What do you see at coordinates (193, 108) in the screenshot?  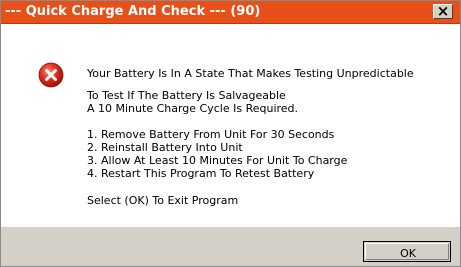 I see `info-line-2: A 10 Minute Charge Cycle Is Required.` at bounding box center [193, 108].